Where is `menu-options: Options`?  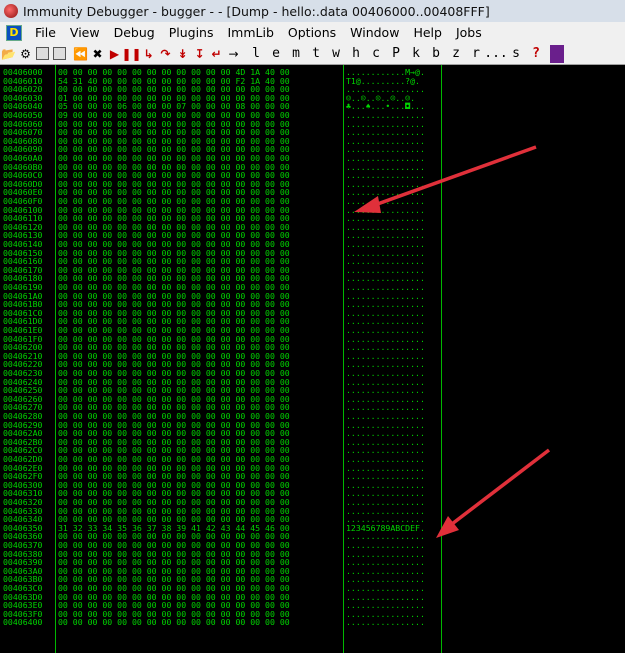 menu-options: Options is located at coordinates (312, 32).